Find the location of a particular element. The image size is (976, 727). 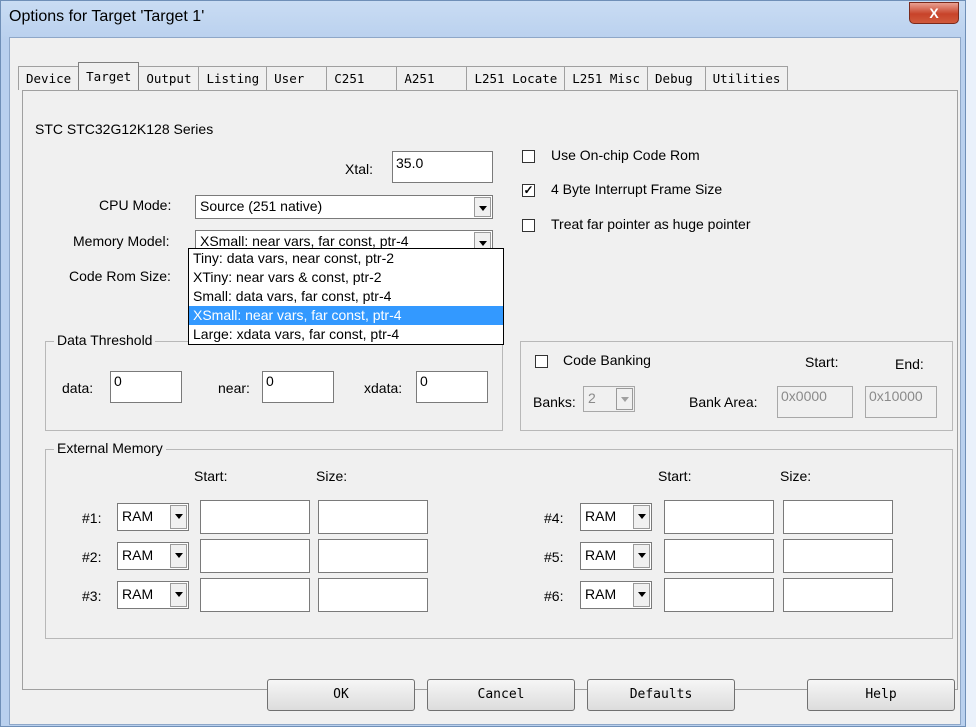

title-bar: Options for Target 'Target 1' X is located at coordinates (483, 18).